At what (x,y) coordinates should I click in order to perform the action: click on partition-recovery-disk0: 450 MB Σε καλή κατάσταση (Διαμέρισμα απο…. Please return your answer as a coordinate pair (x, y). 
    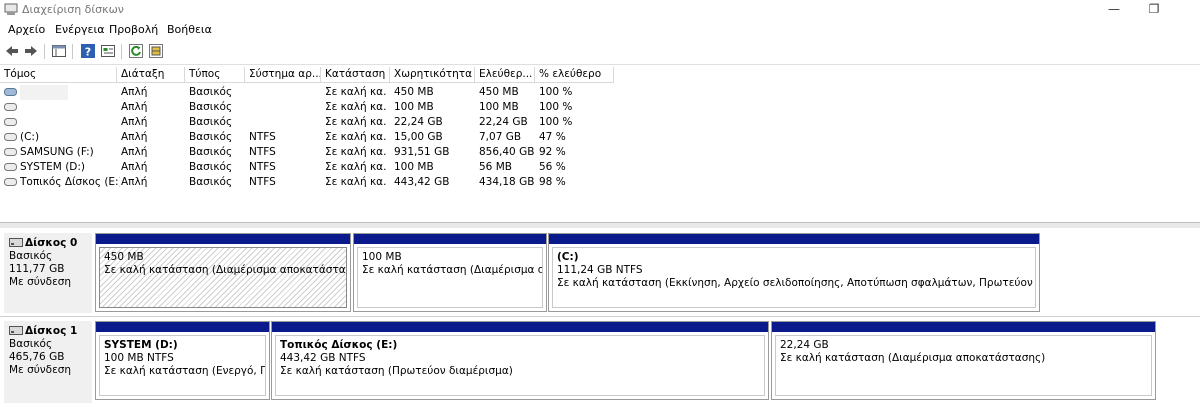
    Looking at the image, I should click on (223, 272).